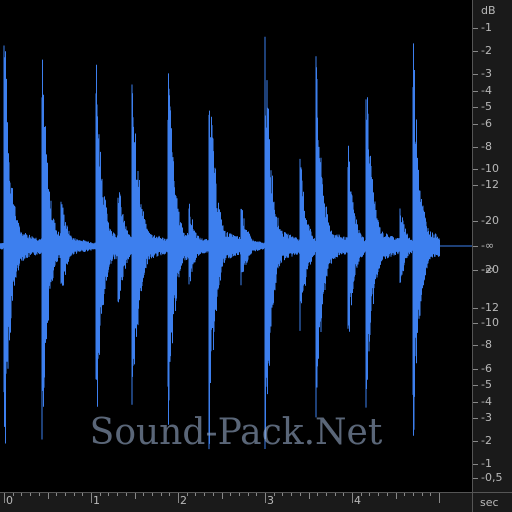 This screenshot has width=512, height=512. What do you see at coordinates (488, 10) in the screenshot?
I see `db-unit-label: dB` at bounding box center [488, 10].